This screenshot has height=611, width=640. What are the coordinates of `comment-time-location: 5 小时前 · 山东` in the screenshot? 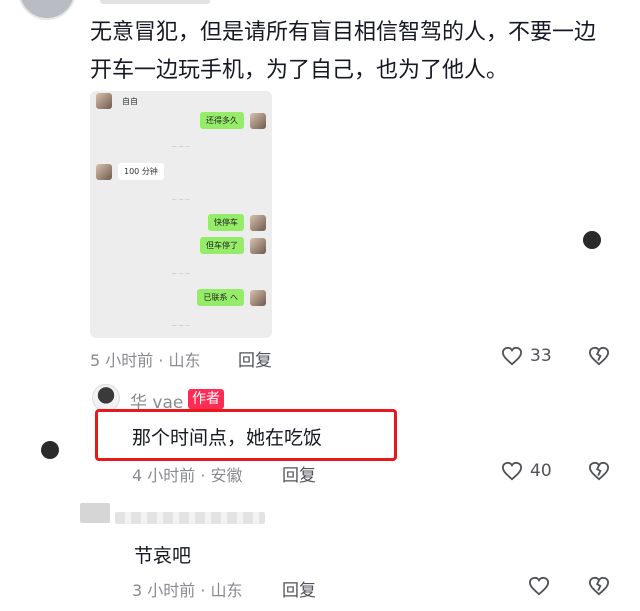 It's located at (145, 360).